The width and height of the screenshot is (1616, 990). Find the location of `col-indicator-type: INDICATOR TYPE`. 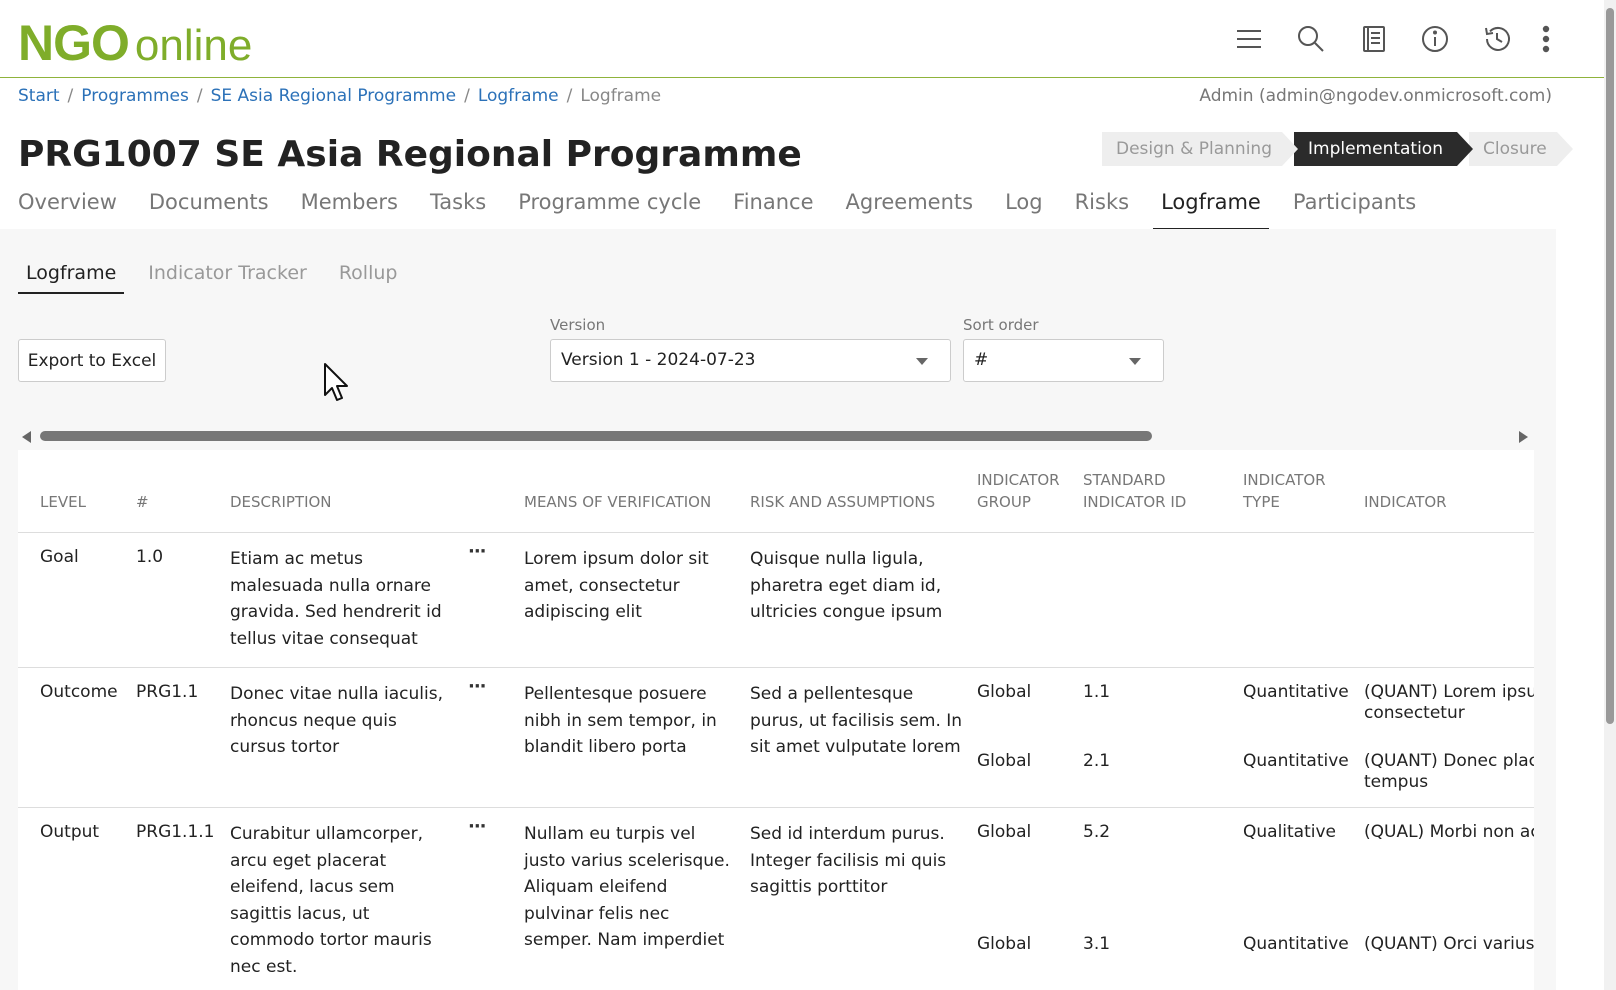

col-indicator-type: INDICATOR TYPE is located at coordinates (1284, 491).